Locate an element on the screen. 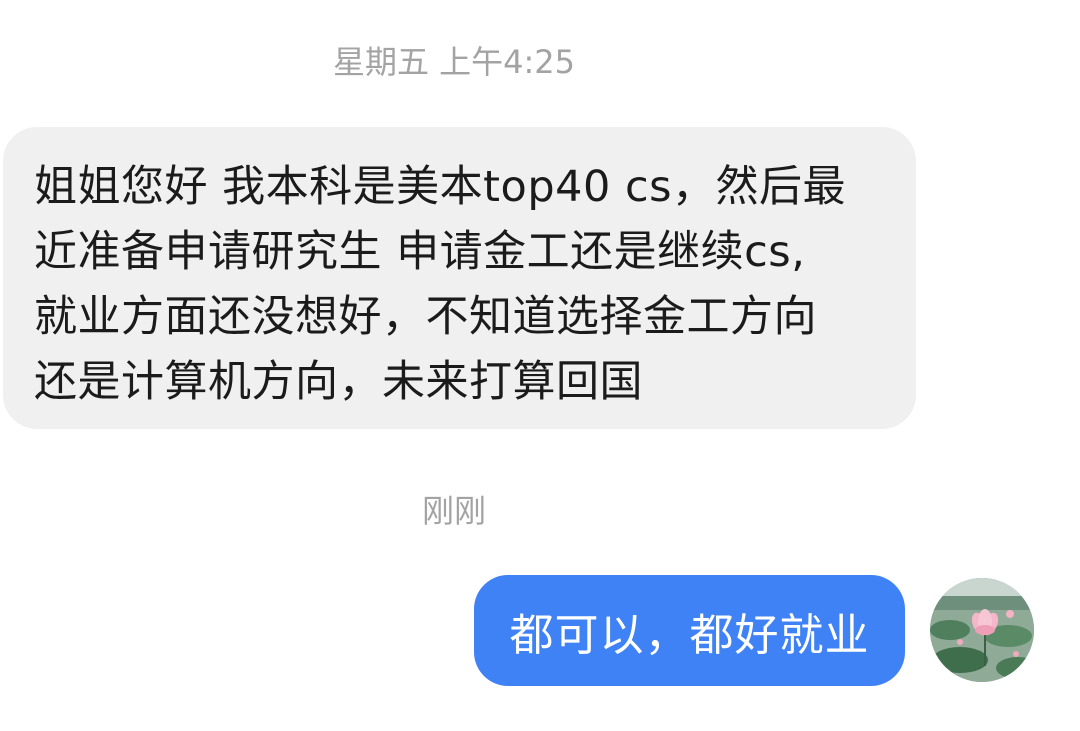 The width and height of the screenshot is (1080, 731). avatar is located at coordinates (982, 630).